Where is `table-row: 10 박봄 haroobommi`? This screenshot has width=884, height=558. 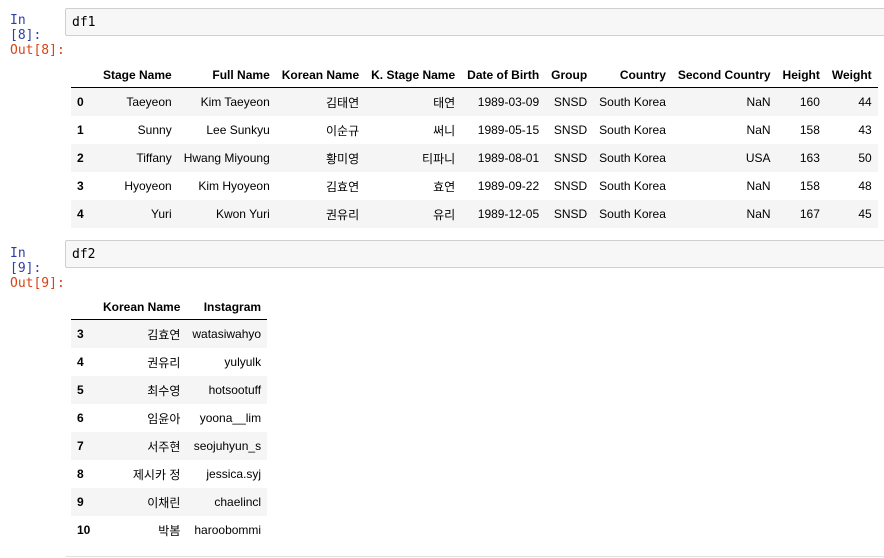 table-row: 10 박봄 haroobommi is located at coordinates (169, 530).